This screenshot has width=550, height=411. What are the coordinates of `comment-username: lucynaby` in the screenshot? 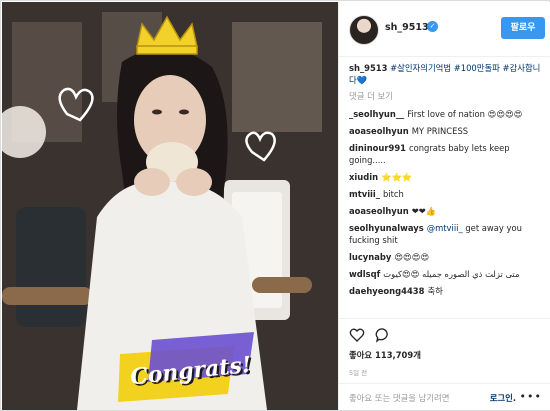 It's located at (370, 257).